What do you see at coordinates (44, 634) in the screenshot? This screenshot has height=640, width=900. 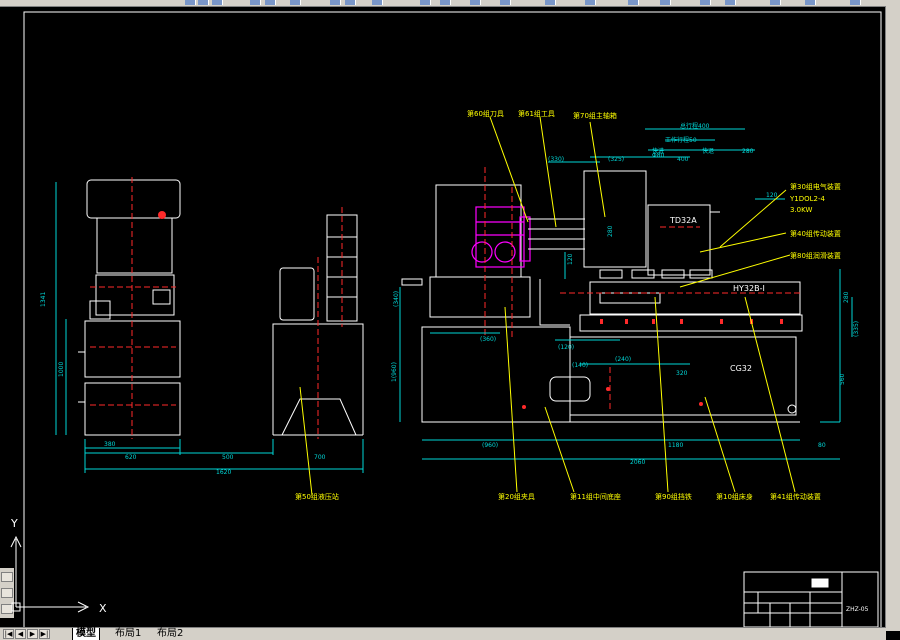 I see `tab-last-button: ▶|` at bounding box center [44, 634].